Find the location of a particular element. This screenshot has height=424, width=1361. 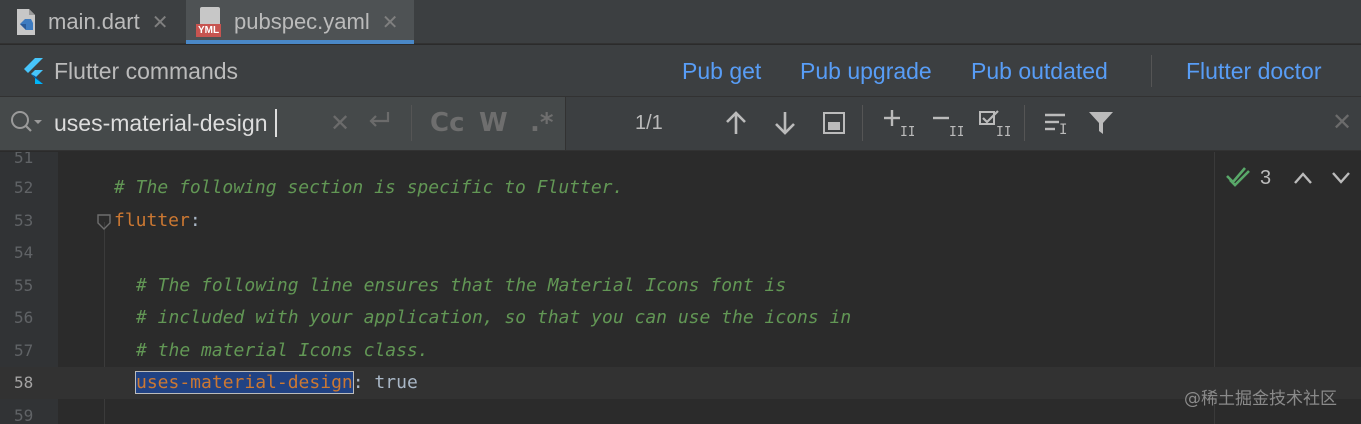

fold-marker-icon is located at coordinates (104, 224).